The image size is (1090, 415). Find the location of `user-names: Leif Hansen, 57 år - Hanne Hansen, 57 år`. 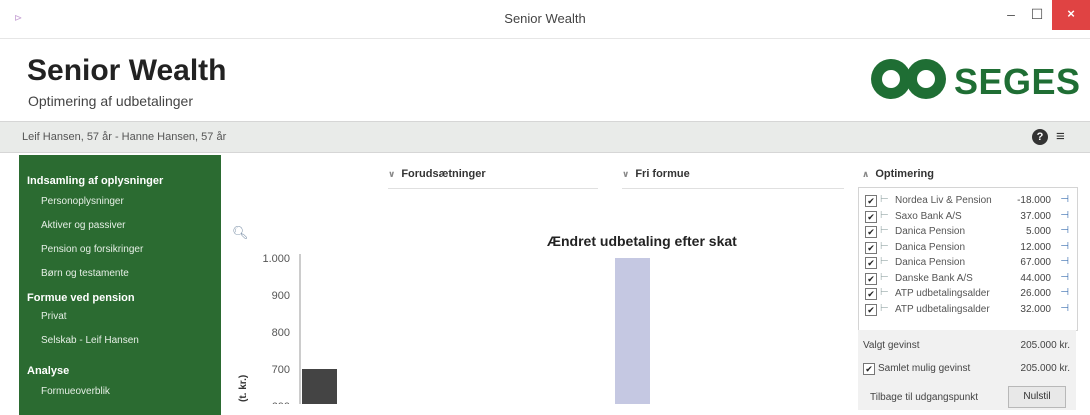

user-names: Leif Hansen, 57 år - Hanne Hansen, 57 år is located at coordinates (124, 137).